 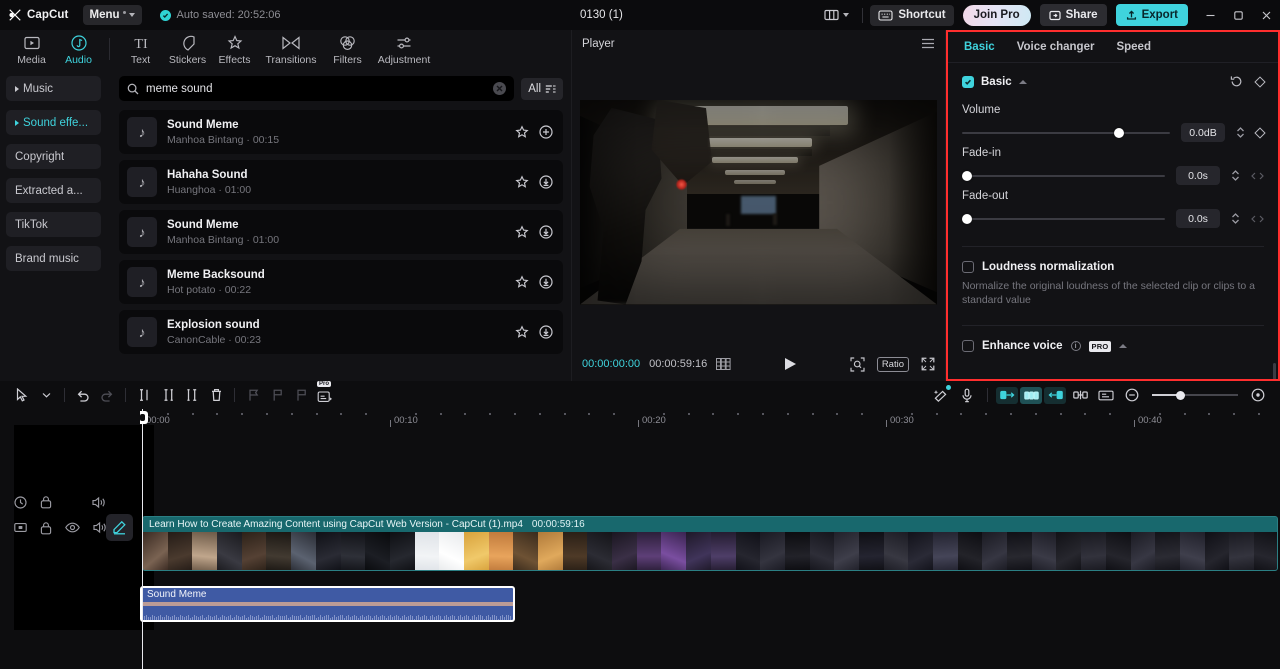 What do you see at coordinates (1075, 346) in the screenshot?
I see `info-icon: i` at bounding box center [1075, 346].